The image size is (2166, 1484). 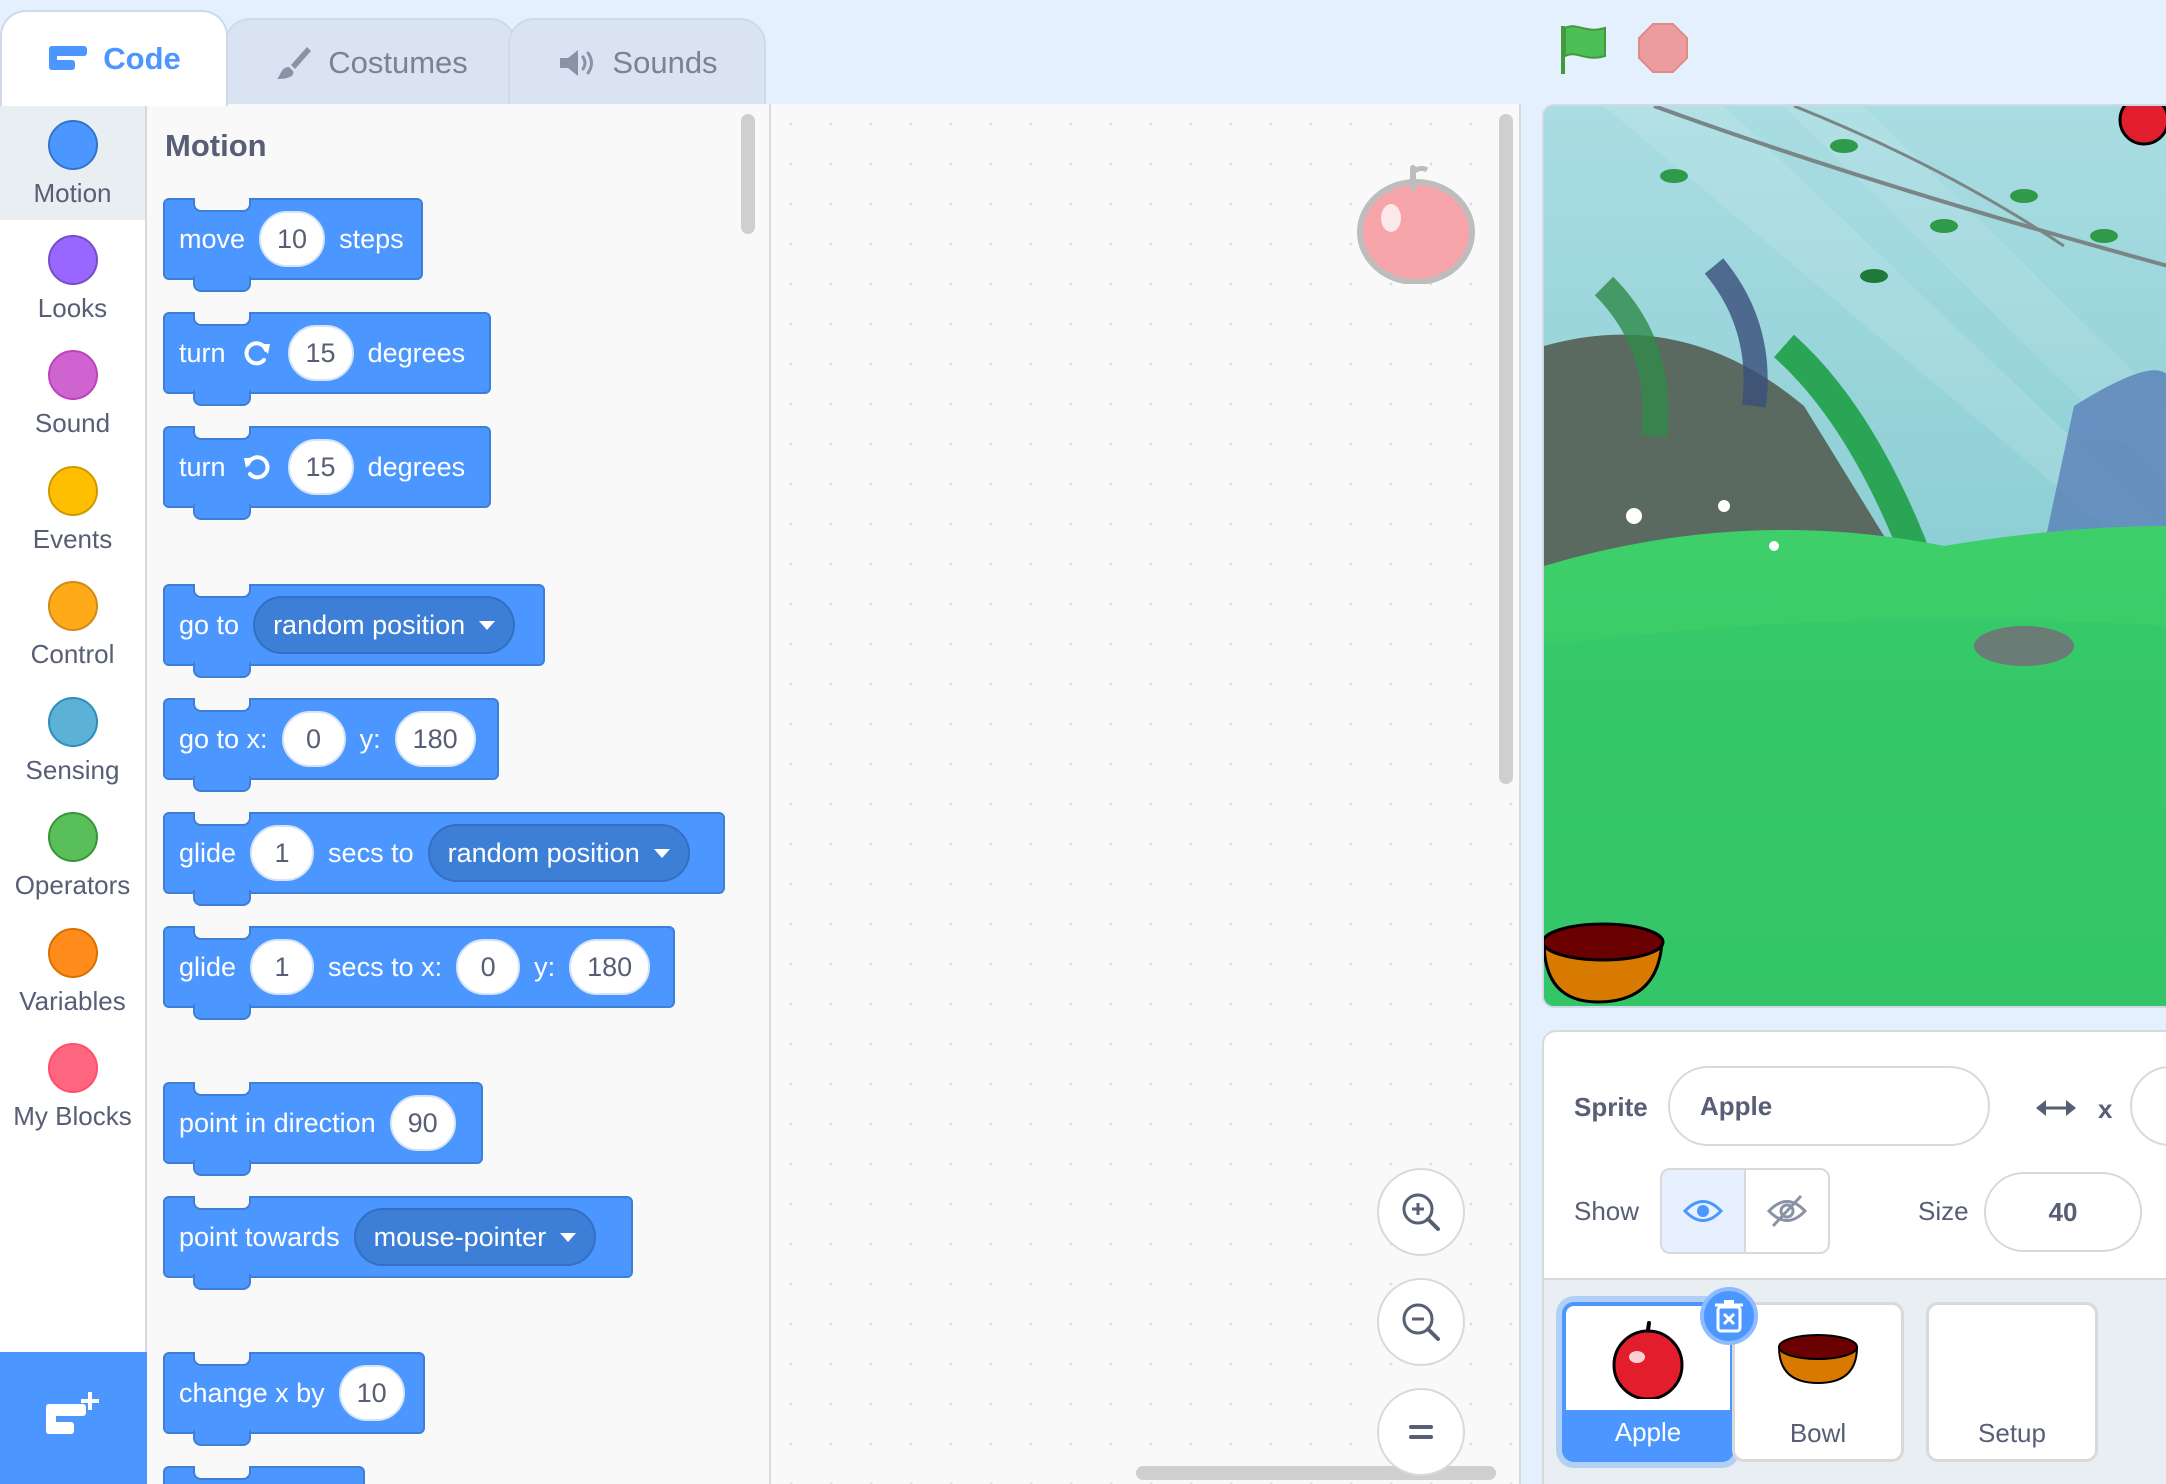 I want to click on category-control: Control, so click(x=72, y=623).